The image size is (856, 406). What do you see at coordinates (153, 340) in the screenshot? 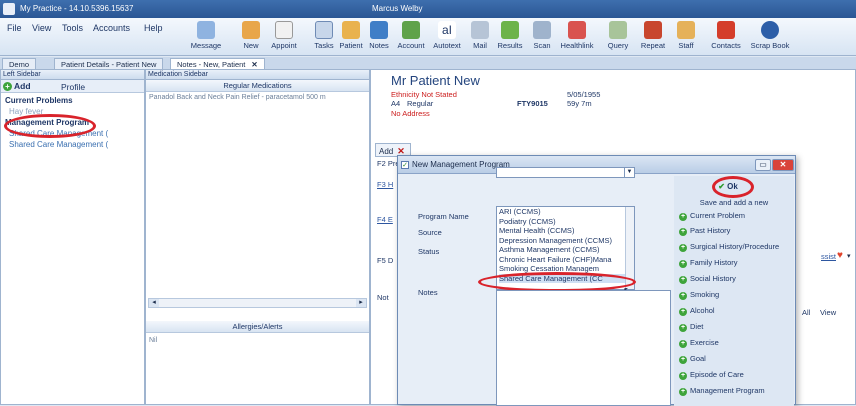
I see `allergies-item: Nil` at bounding box center [153, 340].